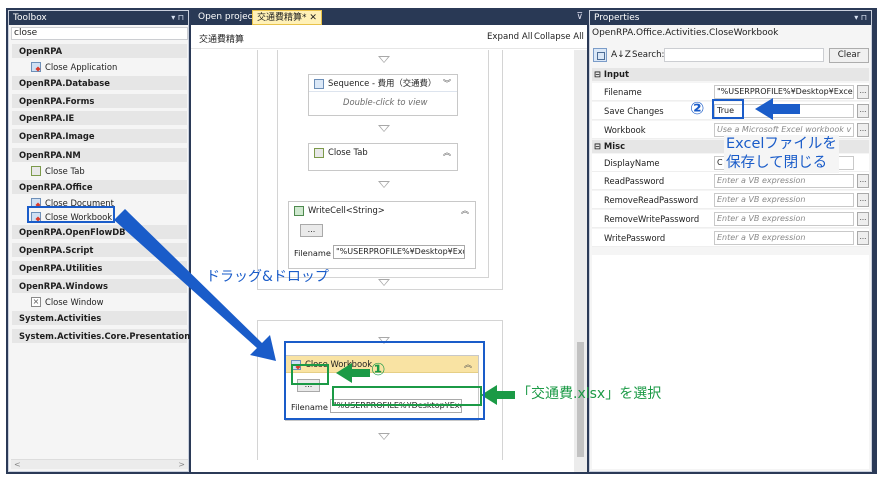 This screenshot has width=881, height=485. What do you see at coordinates (407, 396) in the screenshot?
I see `highlight-filename-field` at bounding box center [407, 396].